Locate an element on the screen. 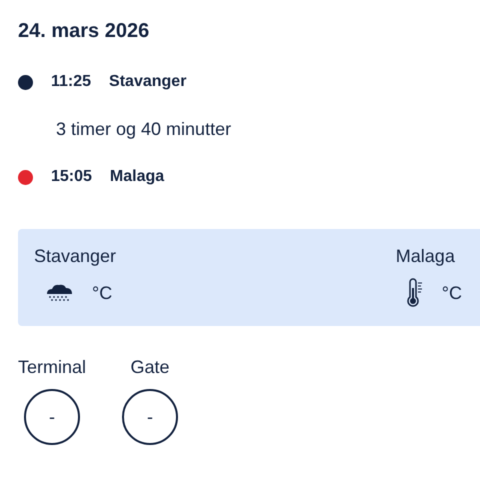 The width and height of the screenshot is (480, 480). thermometer-icon is located at coordinates (415, 293).